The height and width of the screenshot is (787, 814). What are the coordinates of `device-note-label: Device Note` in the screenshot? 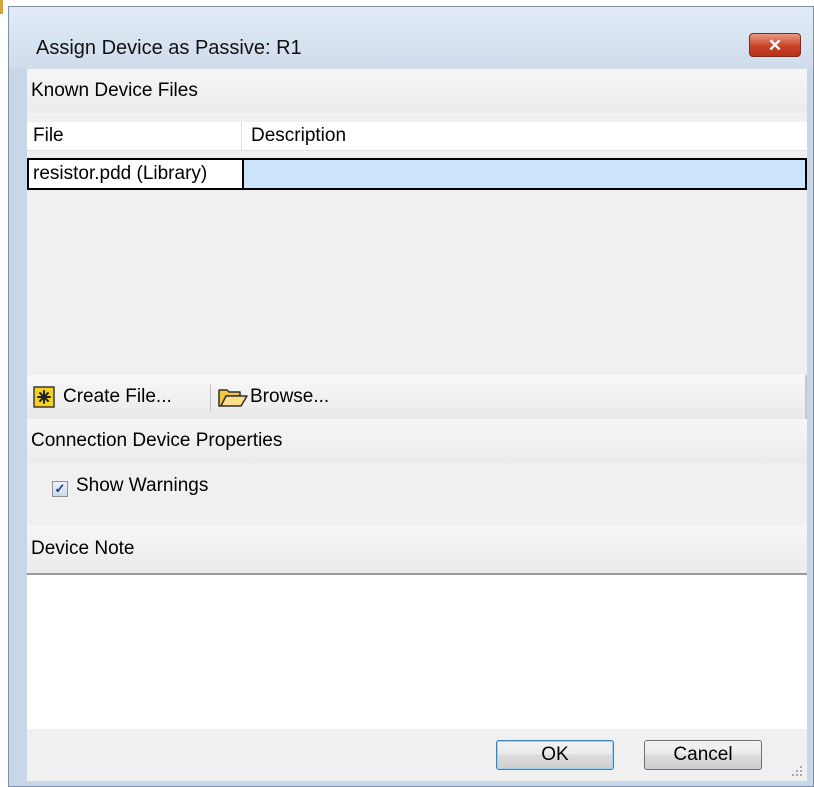 It's located at (83, 548).